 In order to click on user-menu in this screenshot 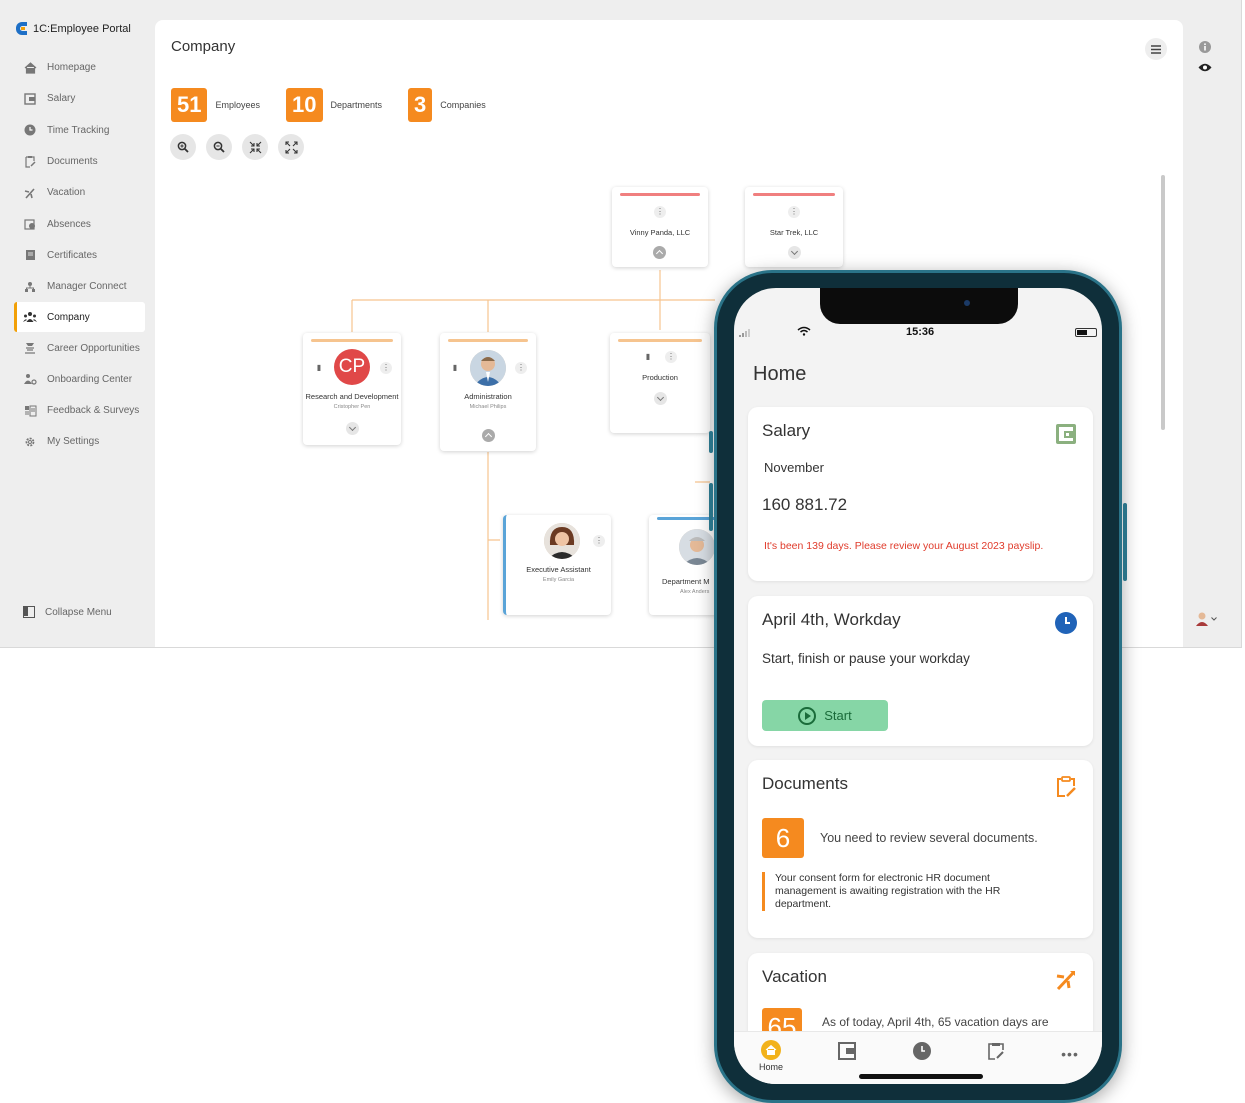, I will do `click(1206, 619)`.